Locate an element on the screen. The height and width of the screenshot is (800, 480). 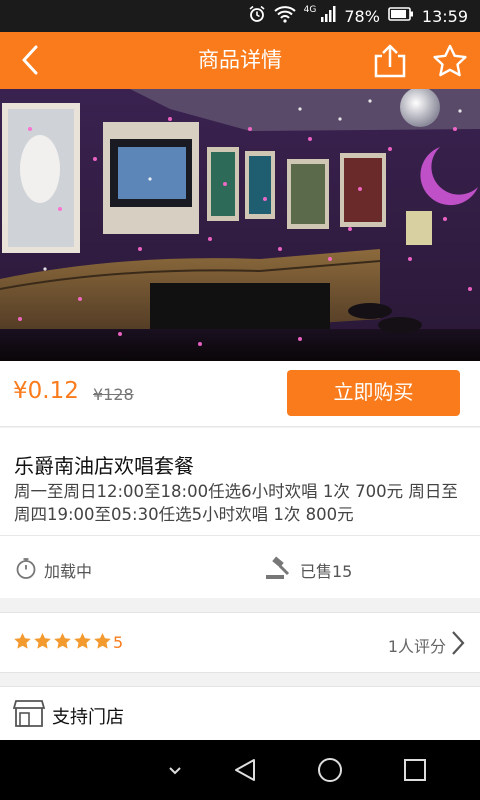
sold-count: 已售15 is located at coordinates (308, 570).